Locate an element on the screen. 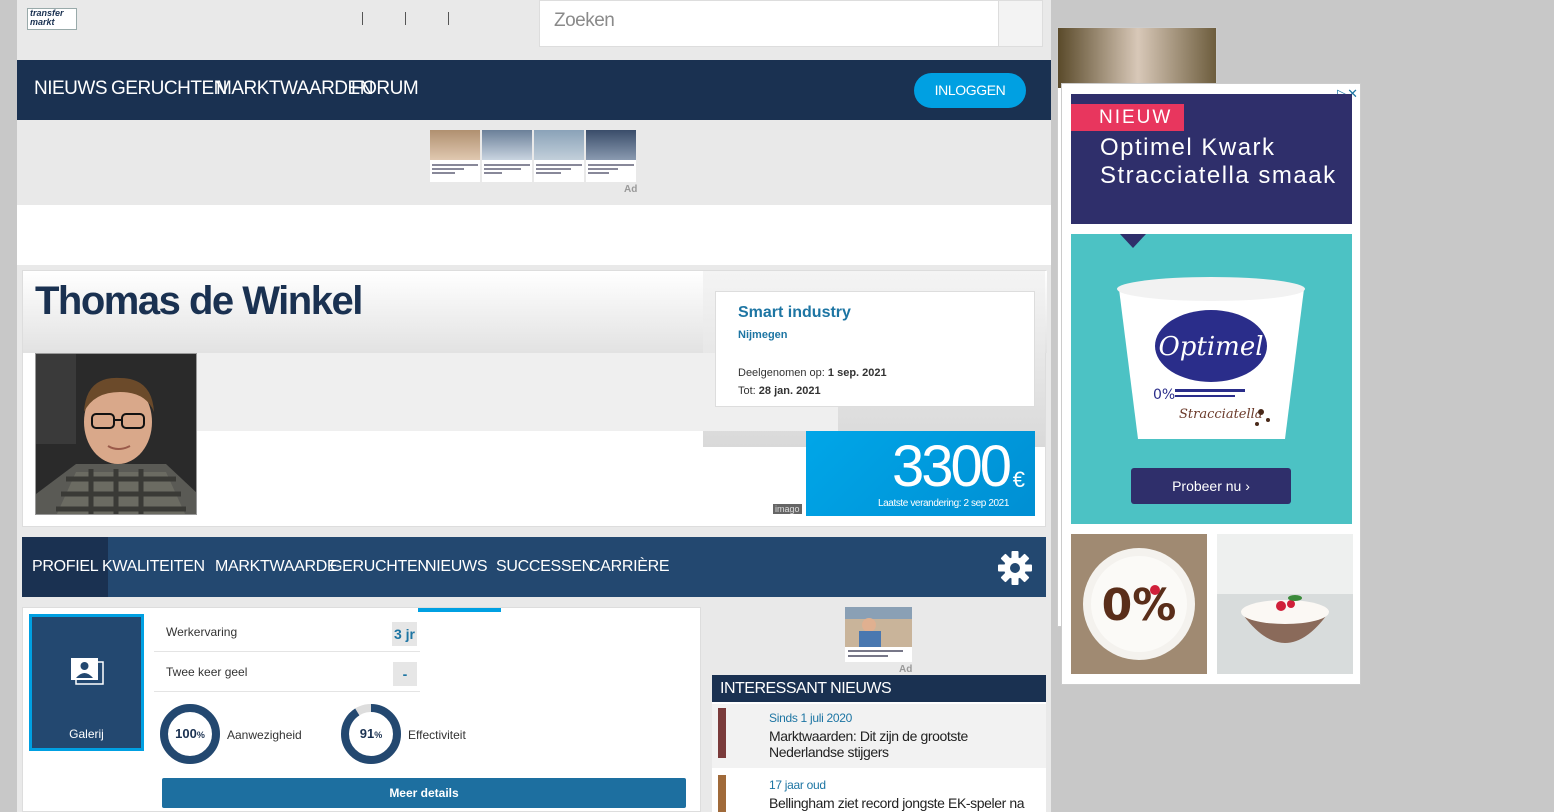 This screenshot has height=812, width=1554. tab-kwaliteiten: KWALITEITEN is located at coordinates (153, 567).